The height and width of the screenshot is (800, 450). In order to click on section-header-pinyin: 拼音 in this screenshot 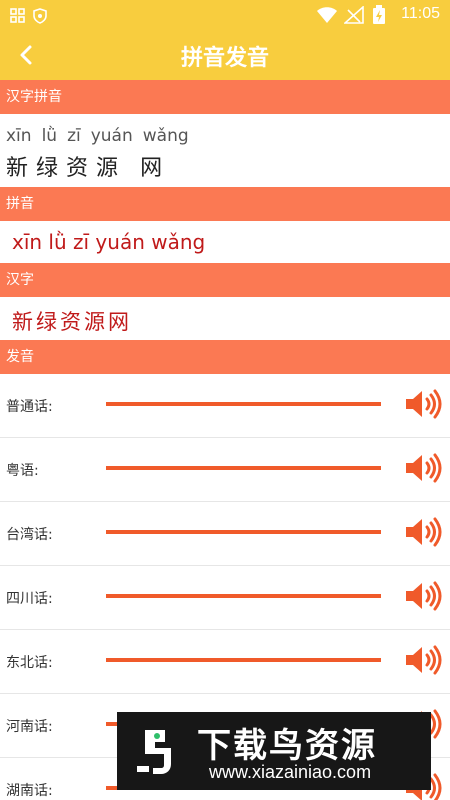, I will do `click(225, 204)`.